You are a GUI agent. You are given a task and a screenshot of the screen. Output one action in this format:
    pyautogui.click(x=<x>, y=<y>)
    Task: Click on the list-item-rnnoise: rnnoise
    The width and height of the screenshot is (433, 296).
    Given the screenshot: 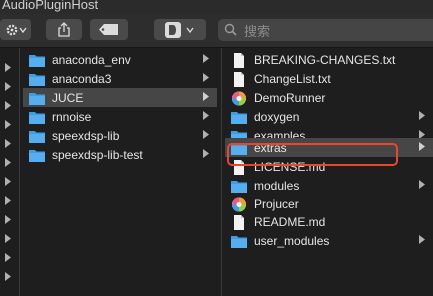 What is the action you would take?
    pyautogui.click(x=120, y=116)
    